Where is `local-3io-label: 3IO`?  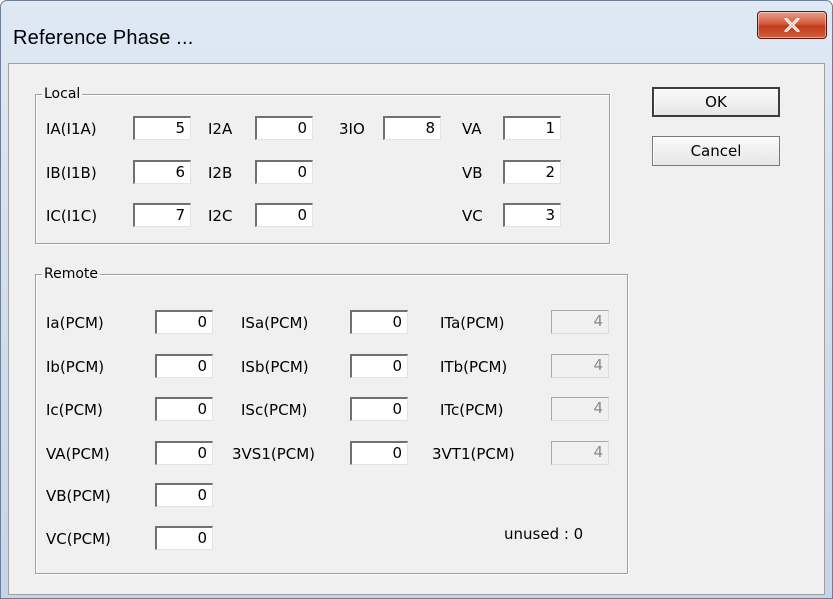
local-3io-label: 3IO is located at coordinates (352, 129).